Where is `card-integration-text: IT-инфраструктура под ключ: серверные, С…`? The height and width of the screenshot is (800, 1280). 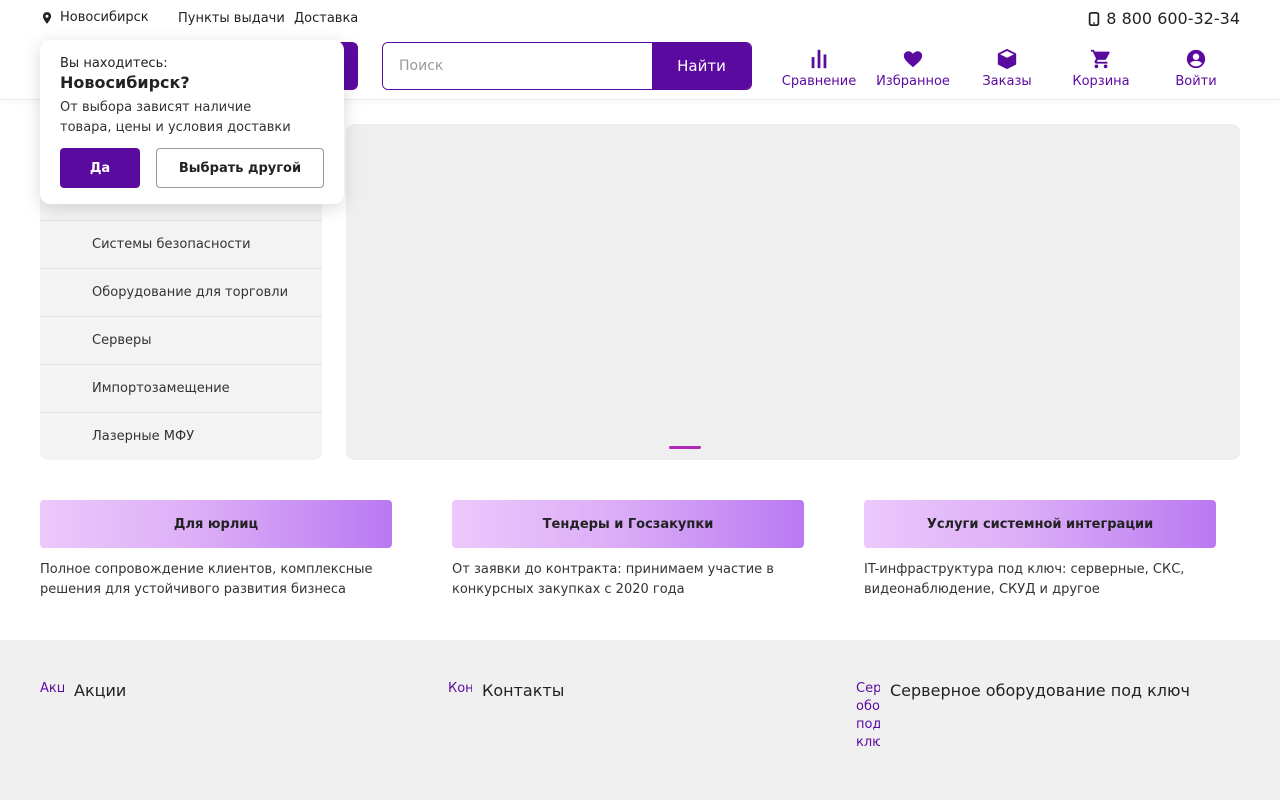
card-integration-text: IT-инфраструктура под ключ: серверные, С… is located at coordinates (1024, 579).